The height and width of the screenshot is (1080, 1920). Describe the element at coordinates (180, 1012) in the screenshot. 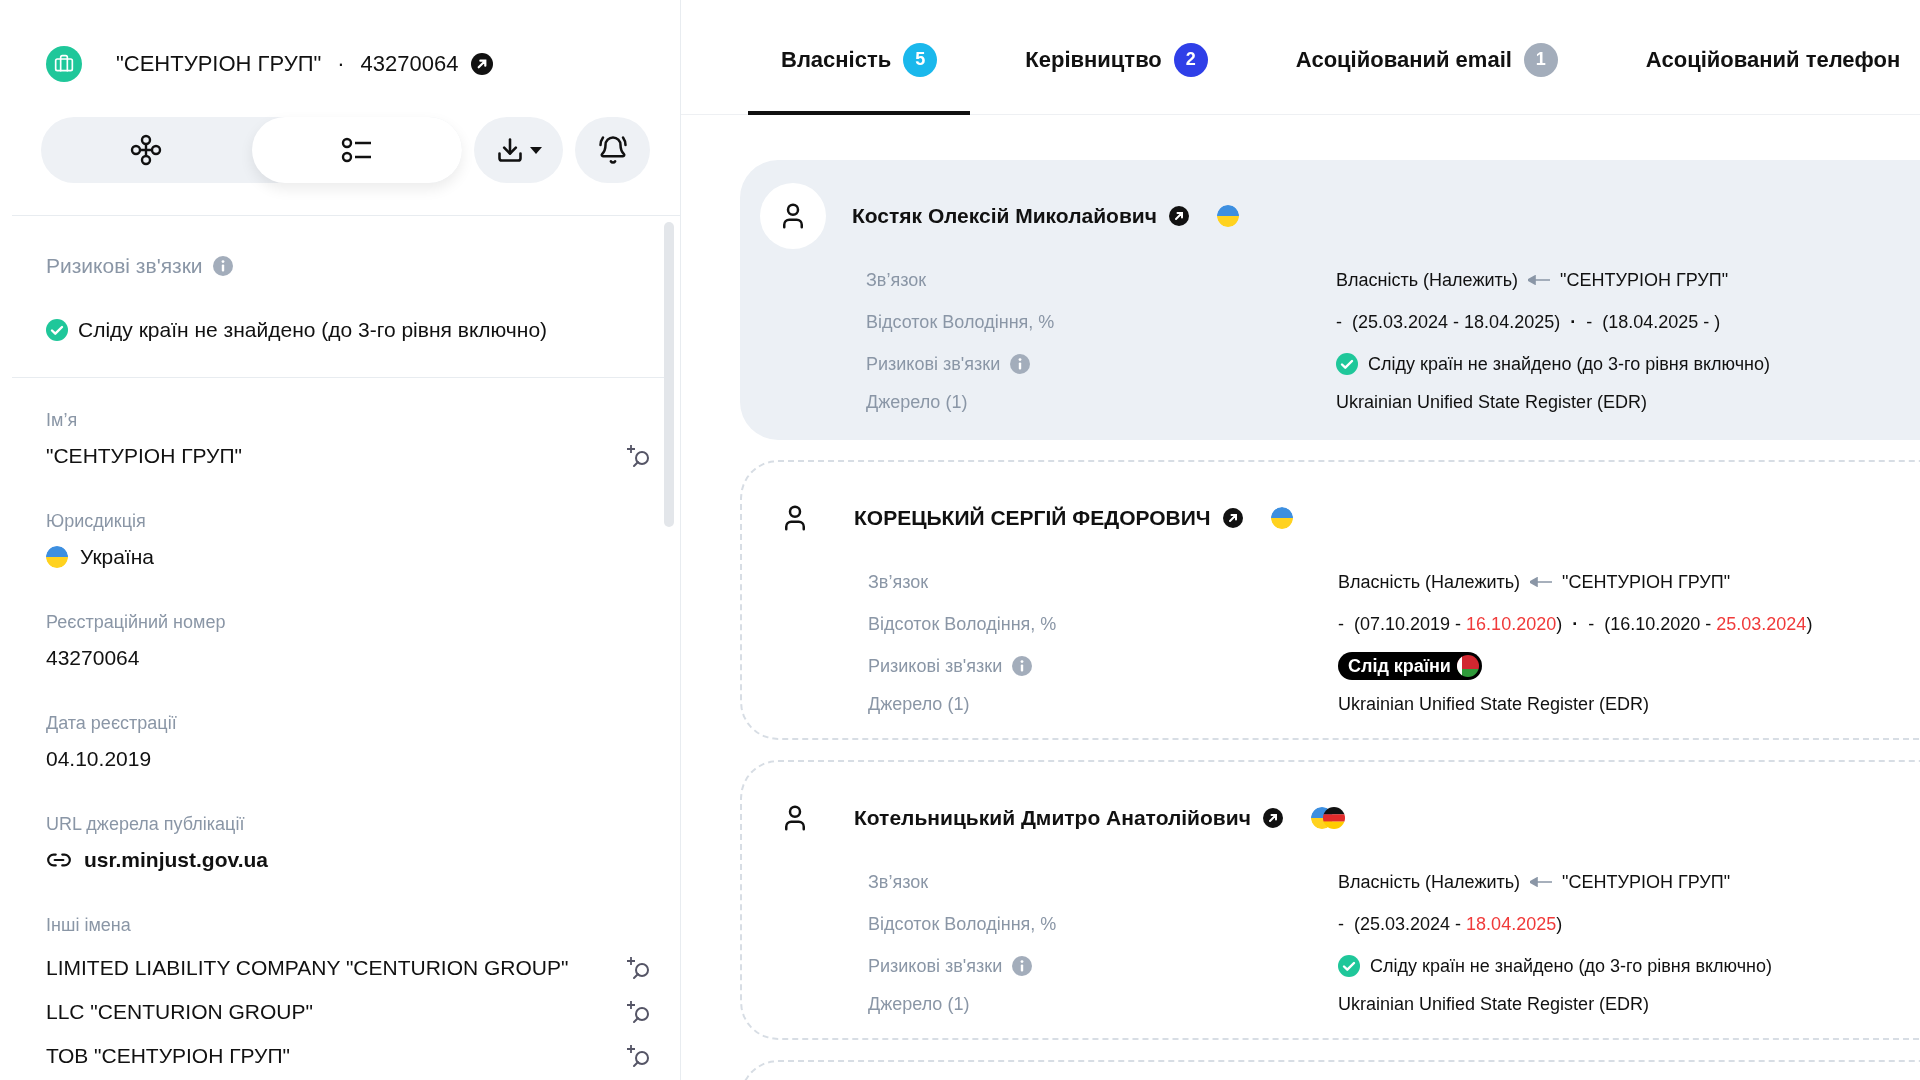

I see `other-name: LLC "CENTURION GROUP"` at that location.